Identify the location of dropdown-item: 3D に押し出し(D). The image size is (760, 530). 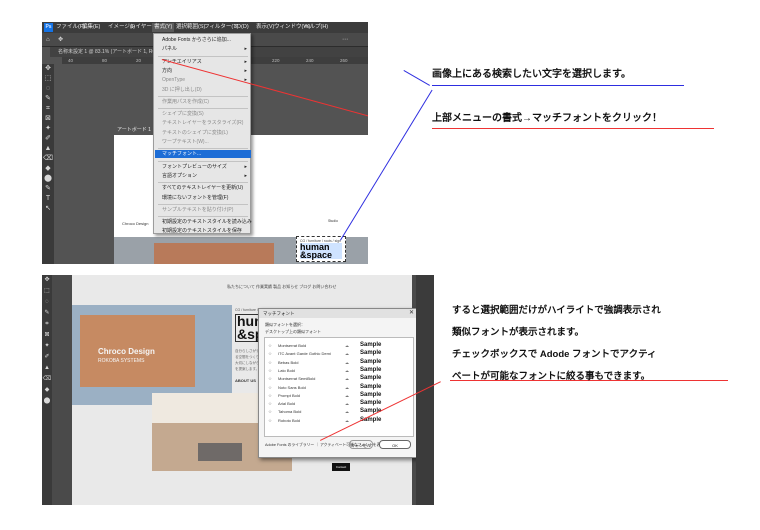
(205, 90).